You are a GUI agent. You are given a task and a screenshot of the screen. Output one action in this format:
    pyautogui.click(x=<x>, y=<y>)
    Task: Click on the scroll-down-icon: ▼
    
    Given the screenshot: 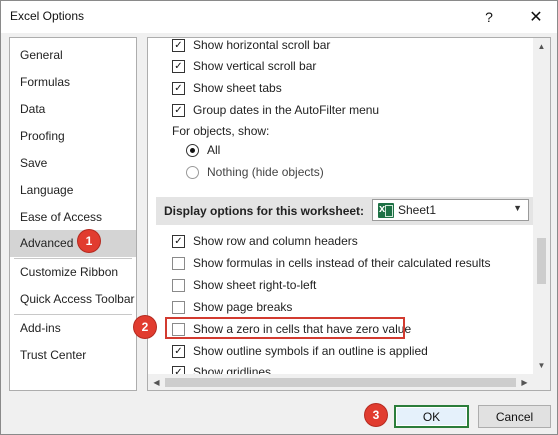 What is the action you would take?
    pyautogui.click(x=541, y=365)
    